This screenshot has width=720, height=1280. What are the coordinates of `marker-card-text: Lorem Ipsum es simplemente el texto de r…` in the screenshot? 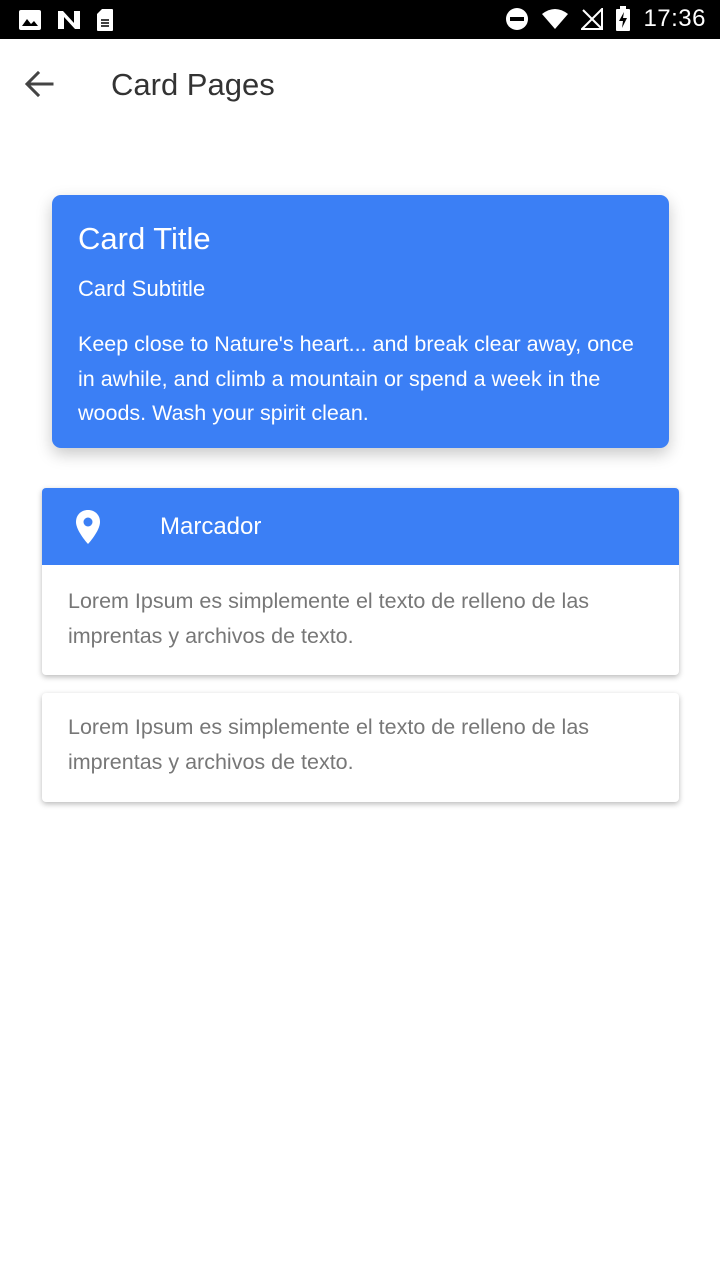 It's located at (329, 618).